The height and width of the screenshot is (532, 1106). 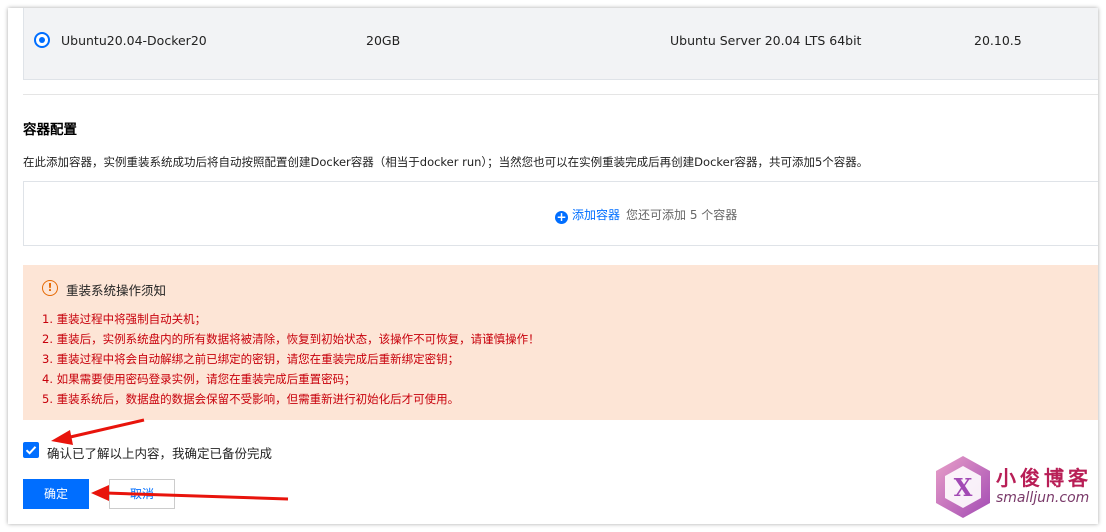 I want to click on confirm-button: 确定, so click(x=56, y=494).